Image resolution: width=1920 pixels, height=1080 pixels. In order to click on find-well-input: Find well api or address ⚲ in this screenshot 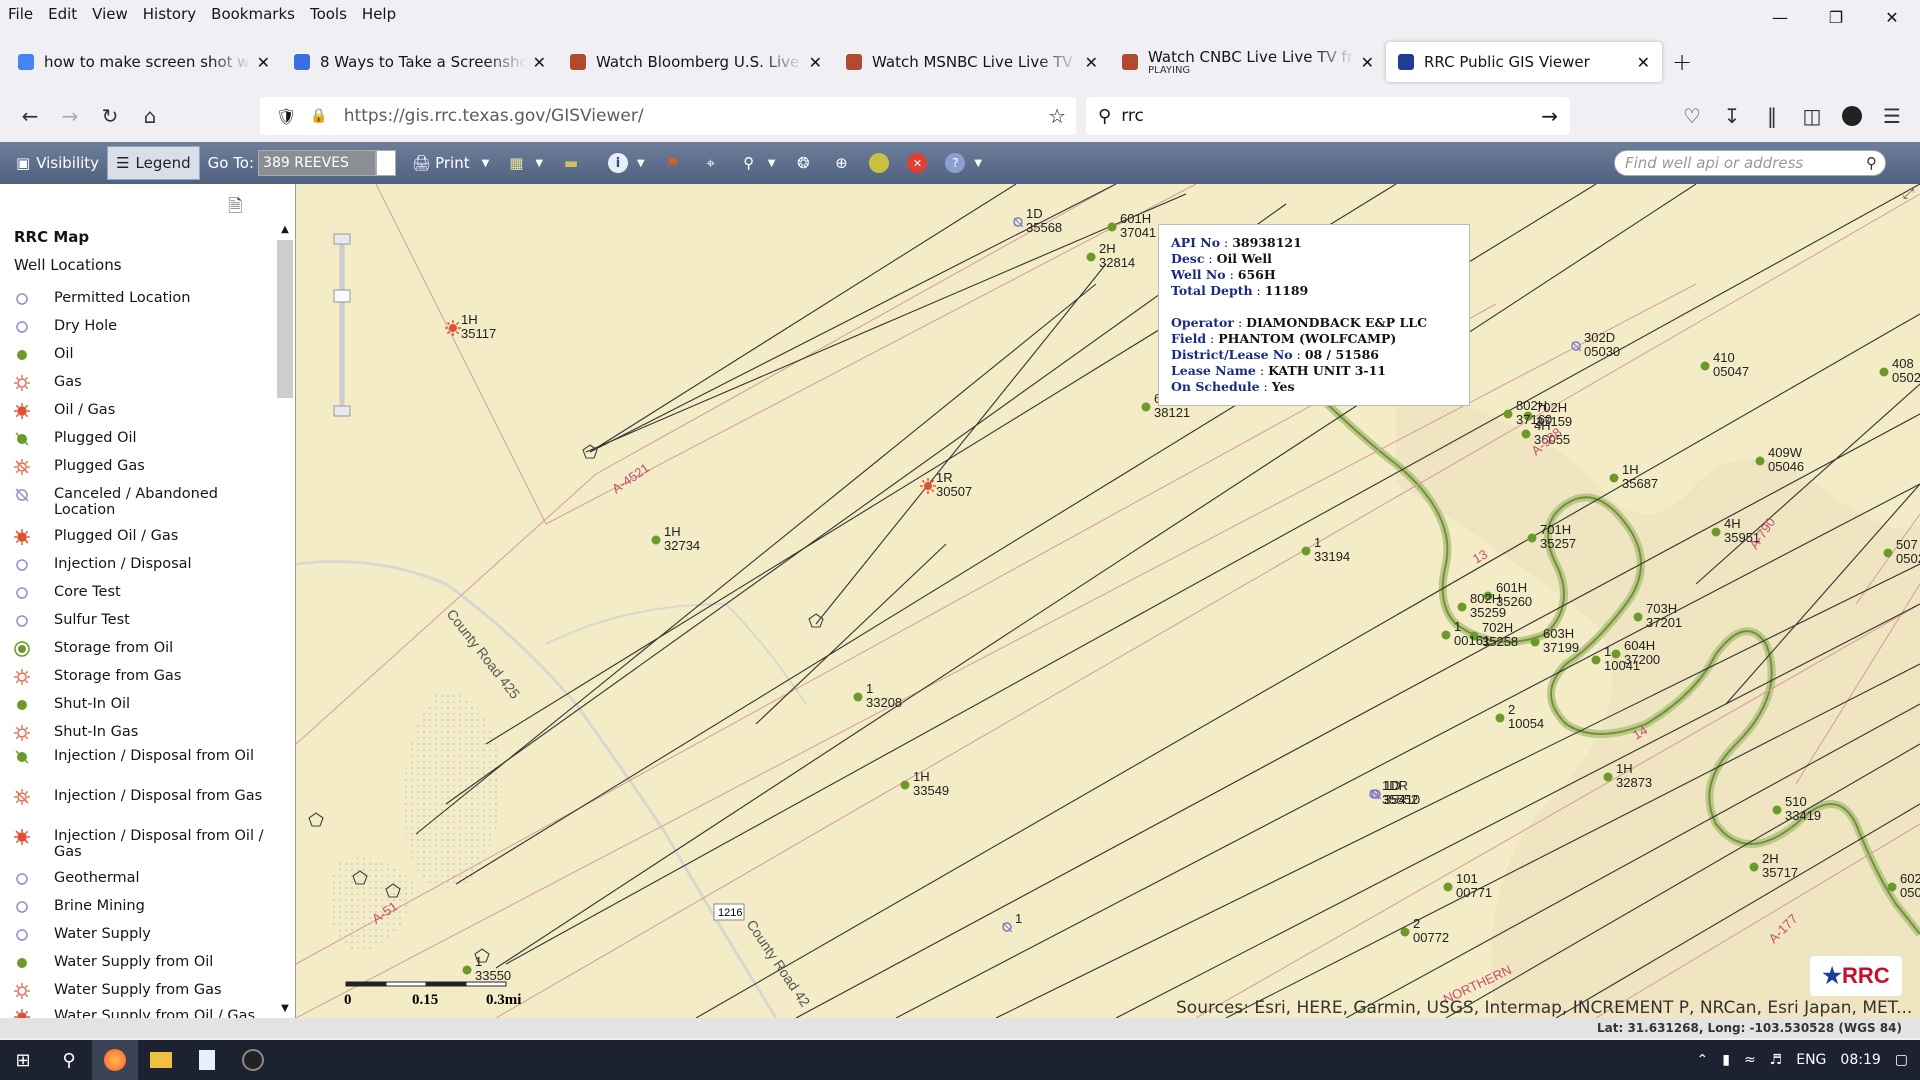, I will do `click(1750, 163)`.